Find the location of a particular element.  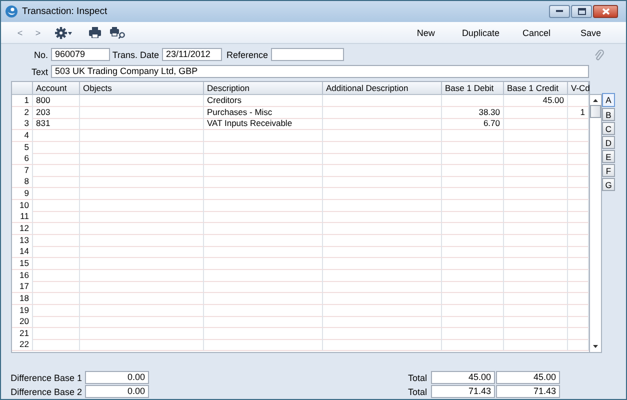

maximize-icon is located at coordinates (582, 11).